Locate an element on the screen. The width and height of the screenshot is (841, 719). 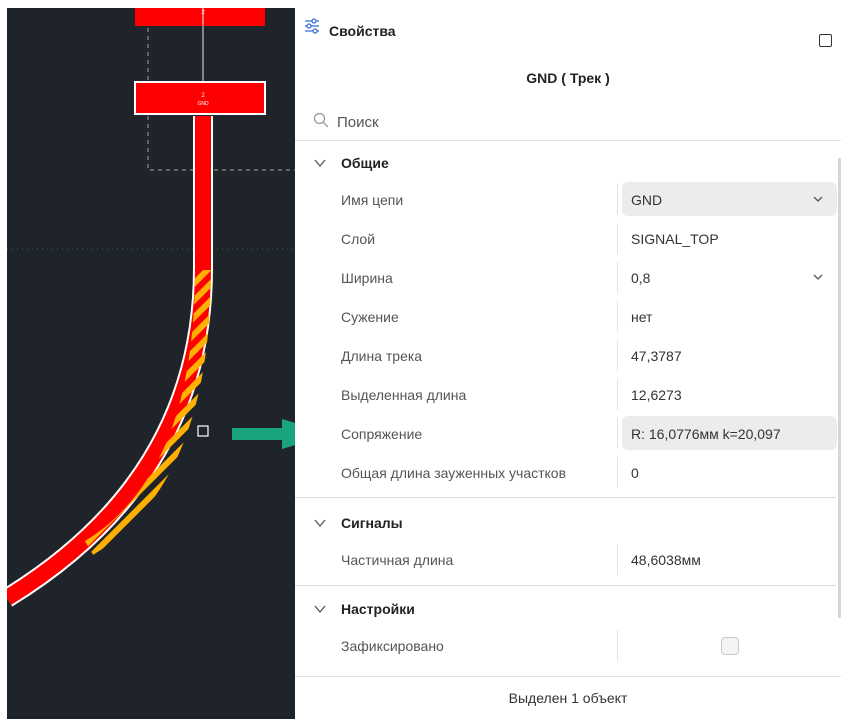
panel-header: Свойства is located at coordinates (568, 28).